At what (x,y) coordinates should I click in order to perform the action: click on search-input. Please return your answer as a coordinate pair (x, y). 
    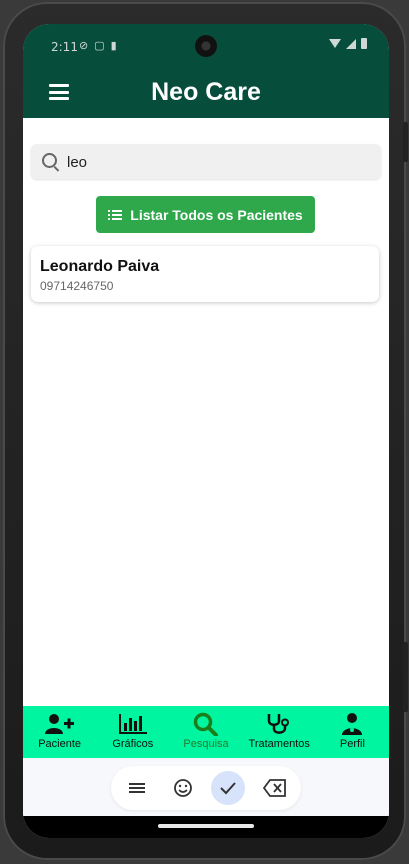
    Looking at the image, I should click on (217, 162).